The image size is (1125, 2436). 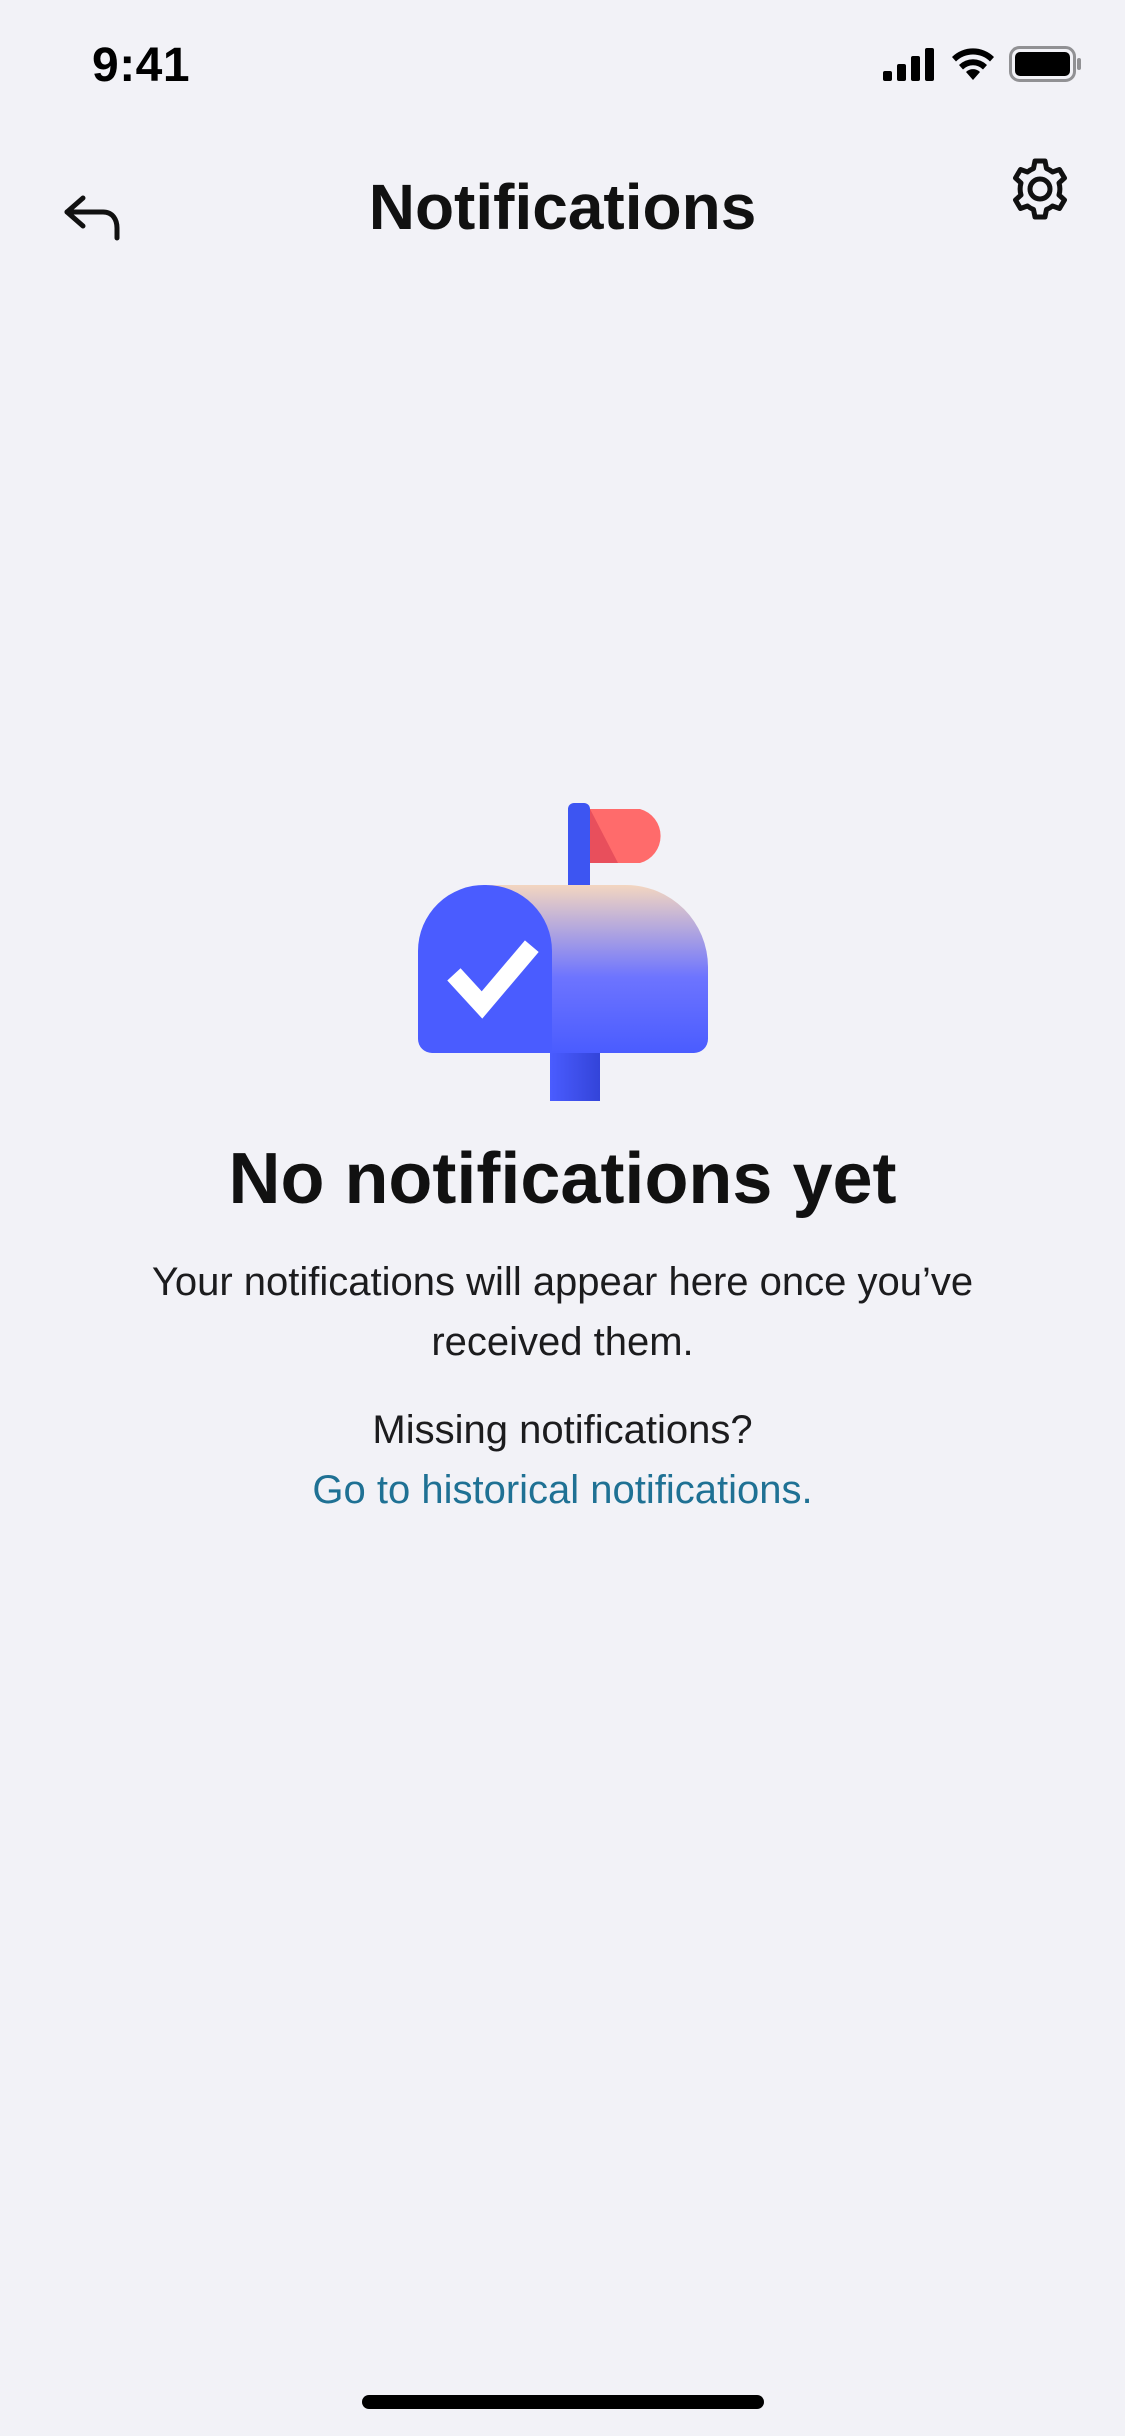 I want to click on status-bar: 9:41, so click(x=562, y=70).